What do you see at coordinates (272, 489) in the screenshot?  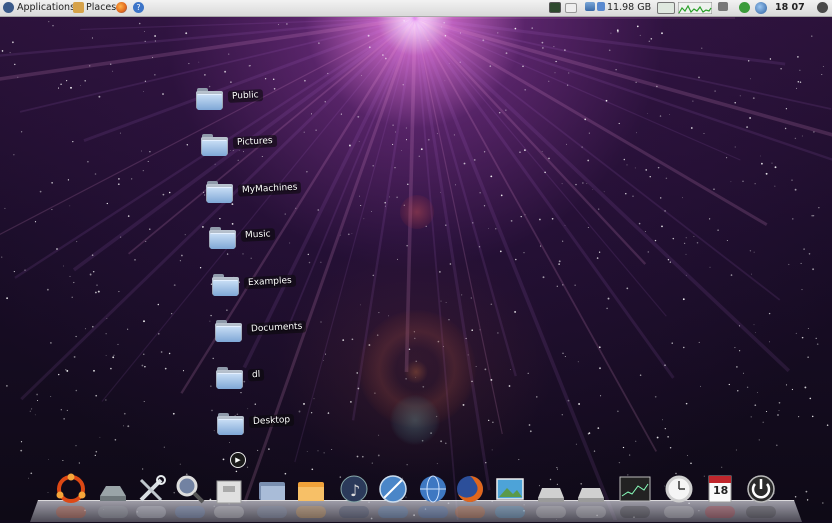 I see `dock-folder-item` at bounding box center [272, 489].